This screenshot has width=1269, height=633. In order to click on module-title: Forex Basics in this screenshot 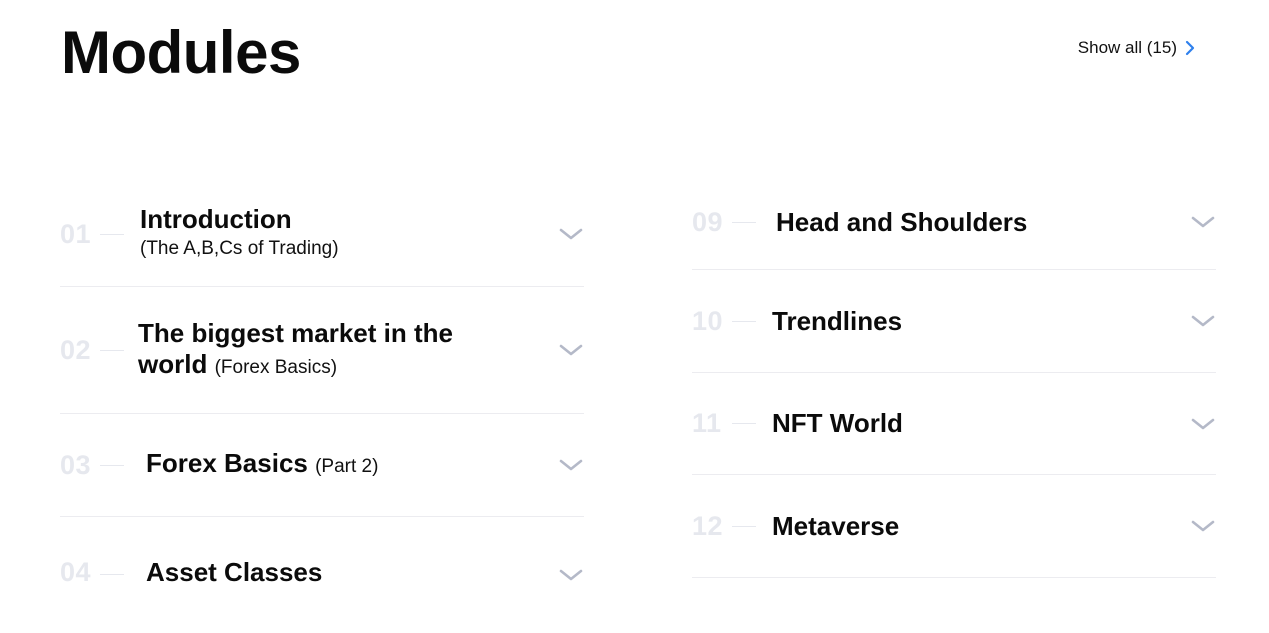, I will do `click(227, 463)`.